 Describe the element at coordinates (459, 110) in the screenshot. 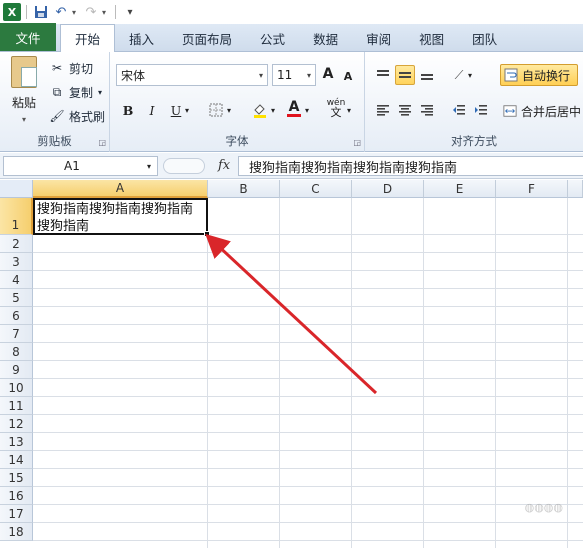

I see `decrease-indent-icon` at that location.